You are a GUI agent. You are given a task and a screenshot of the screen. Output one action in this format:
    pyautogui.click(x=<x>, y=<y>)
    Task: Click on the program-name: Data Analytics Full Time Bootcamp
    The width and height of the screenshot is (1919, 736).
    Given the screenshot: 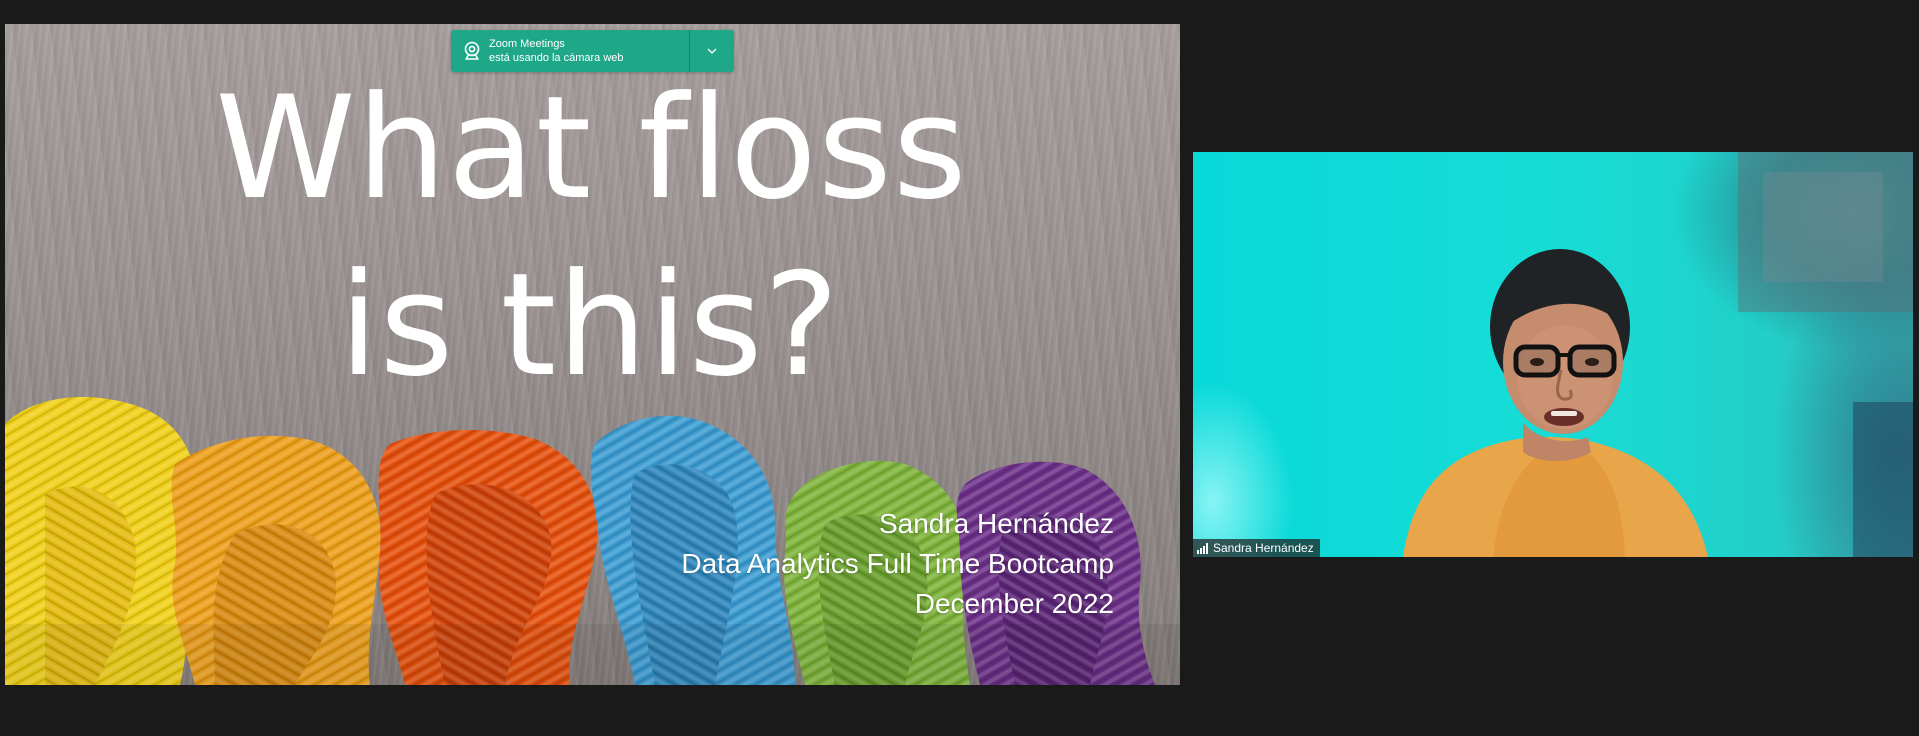 What is the action you would take?
    pyautogui.click(x=897, y=563)
    